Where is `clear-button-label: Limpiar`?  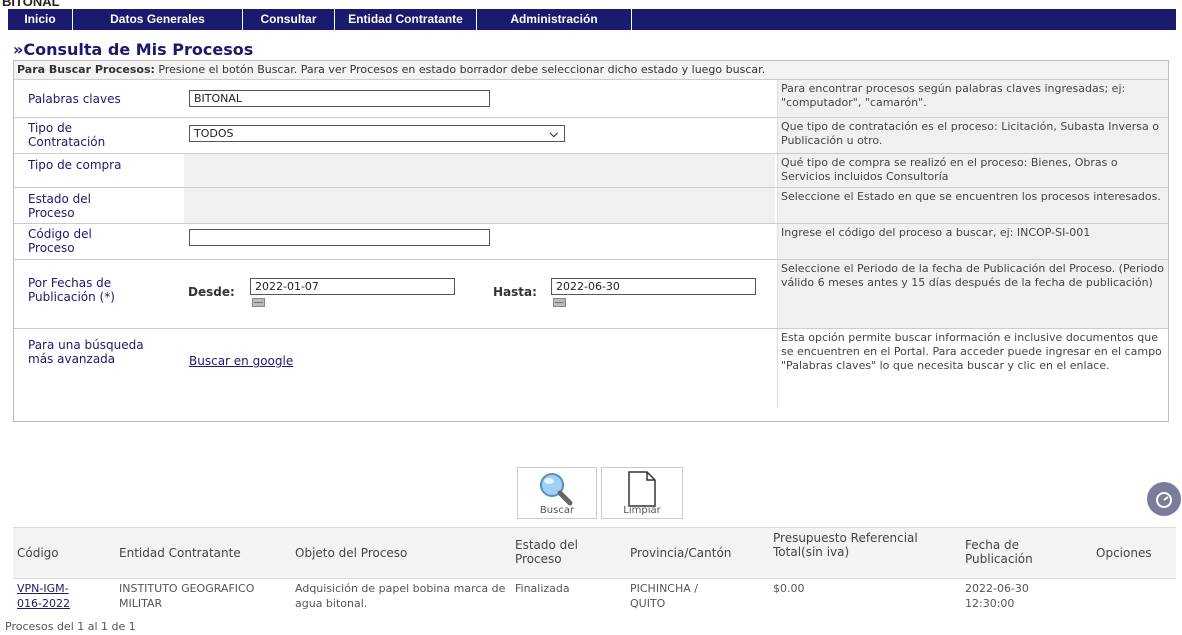 clear-button-label: Limpiar is located at coordinates (642, 510).